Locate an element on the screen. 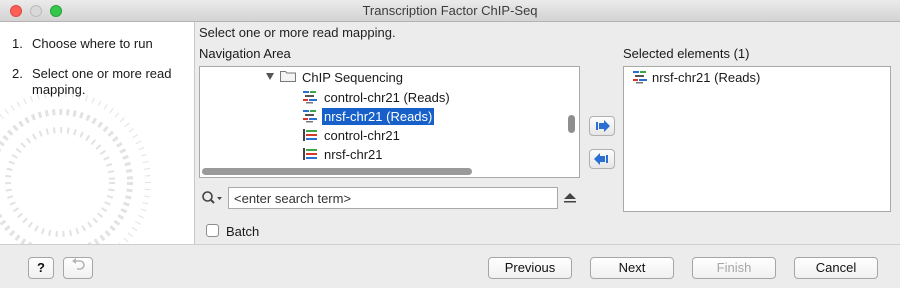 The width and height of the screenshot is (900, 288). batch-checkbox is located at coordinates (212, 230).